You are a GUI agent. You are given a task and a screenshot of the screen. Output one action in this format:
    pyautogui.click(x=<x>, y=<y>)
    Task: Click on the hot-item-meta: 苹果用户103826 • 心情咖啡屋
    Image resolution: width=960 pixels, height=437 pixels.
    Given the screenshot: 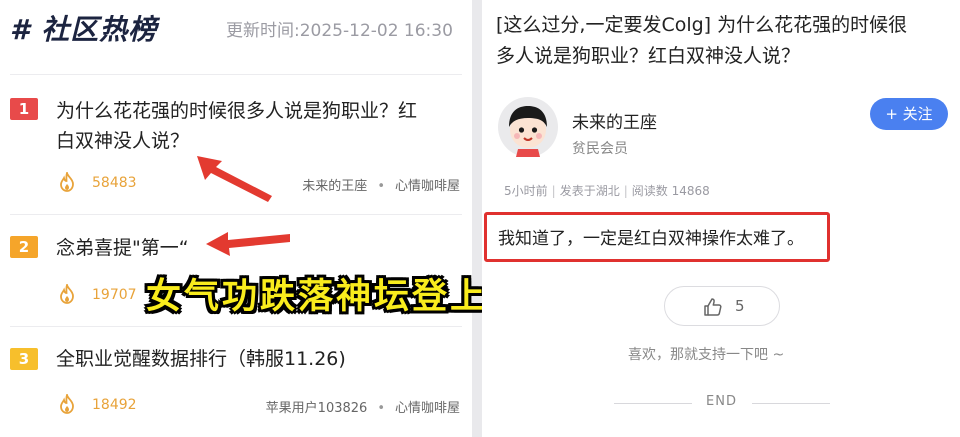 What is the action you would take?
    pyautogui.click(x=363, y=406)
    